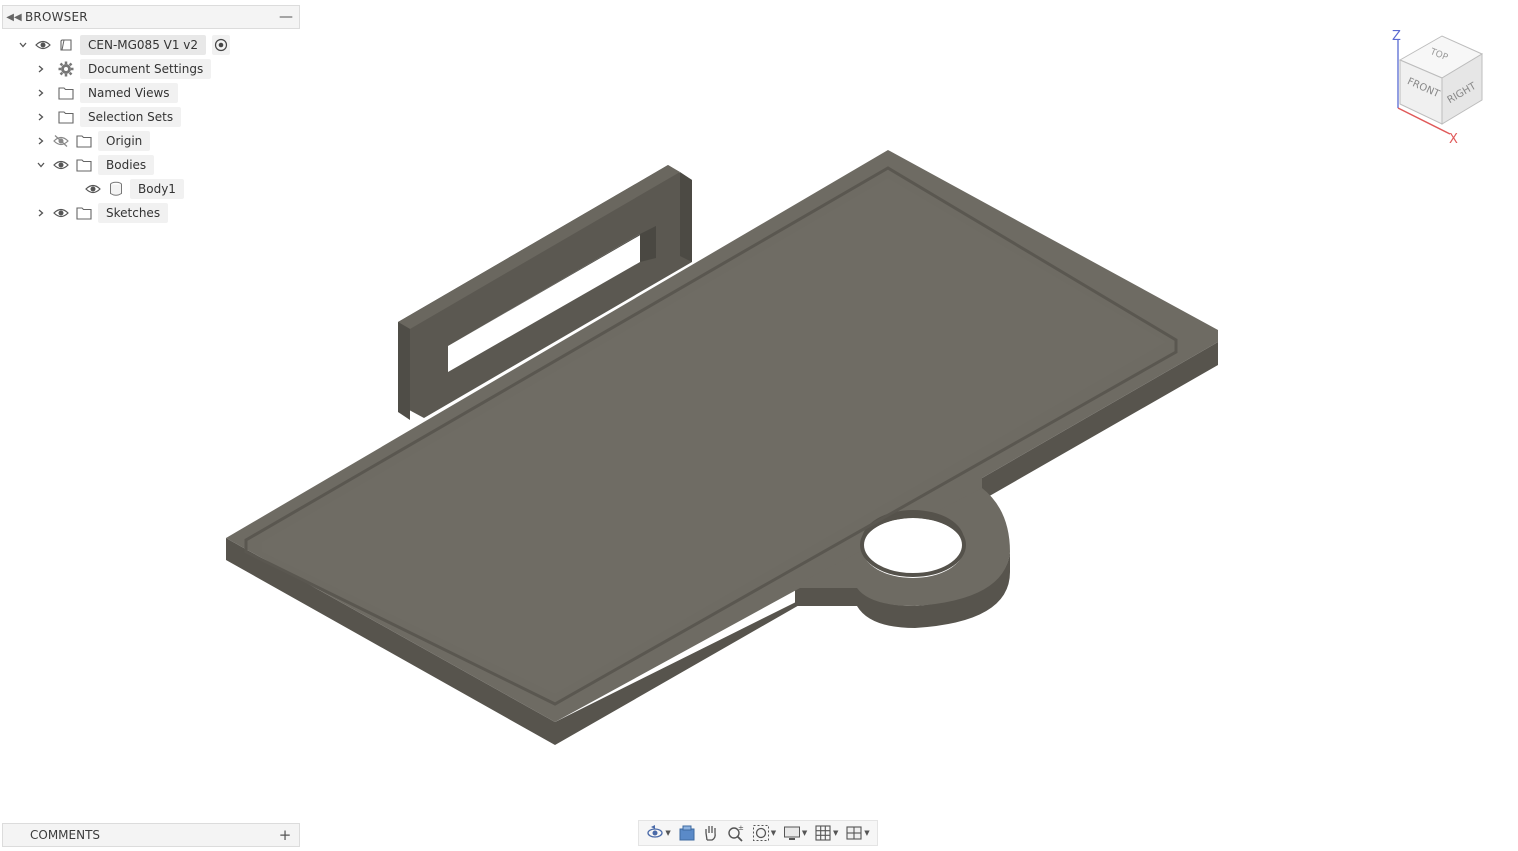  What do you see at coordinates (823, 833) in the screenshot?
I see `grid-icon` at bounding box center [823, 833].